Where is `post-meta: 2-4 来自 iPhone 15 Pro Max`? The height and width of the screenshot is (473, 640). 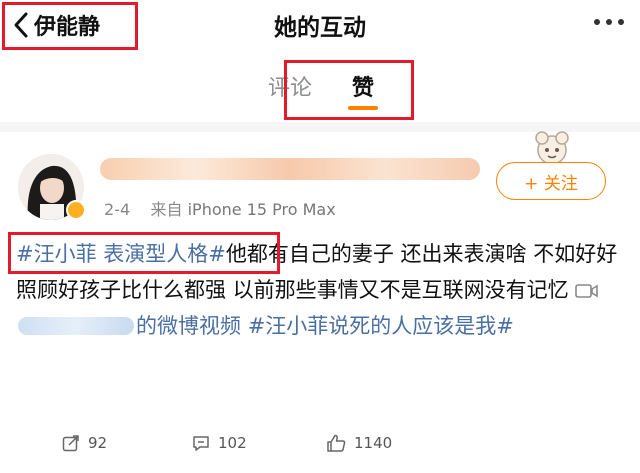 post-meta: 2-4 来自 iPhone 15 Pro Max is located at coordinates (220, 208).